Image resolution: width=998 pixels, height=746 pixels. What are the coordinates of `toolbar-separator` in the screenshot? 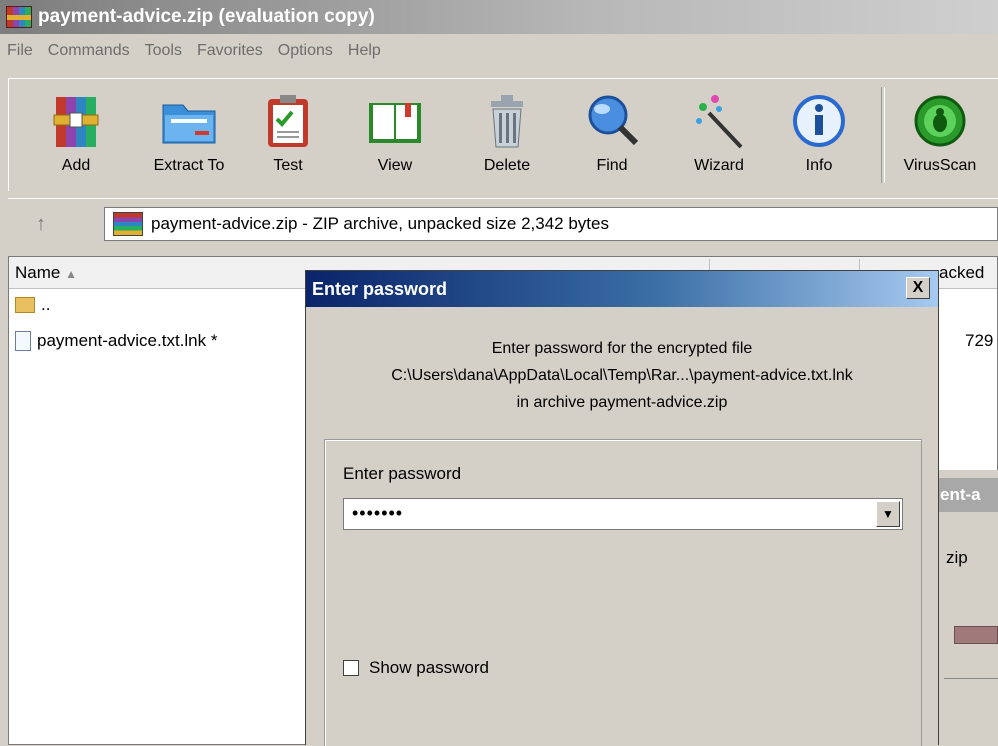 It's located at (883, 135).